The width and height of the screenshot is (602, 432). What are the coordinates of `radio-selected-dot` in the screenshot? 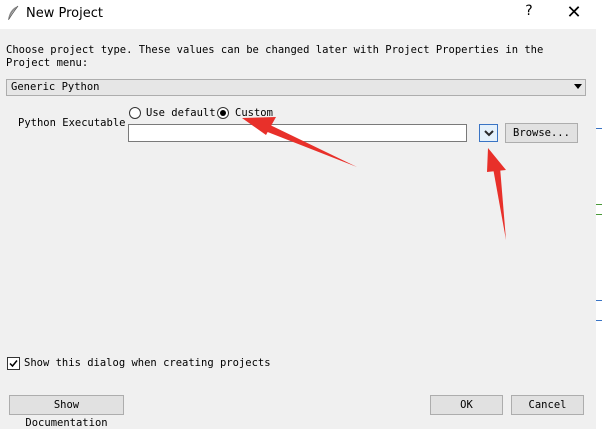 It's located at (223, 113).